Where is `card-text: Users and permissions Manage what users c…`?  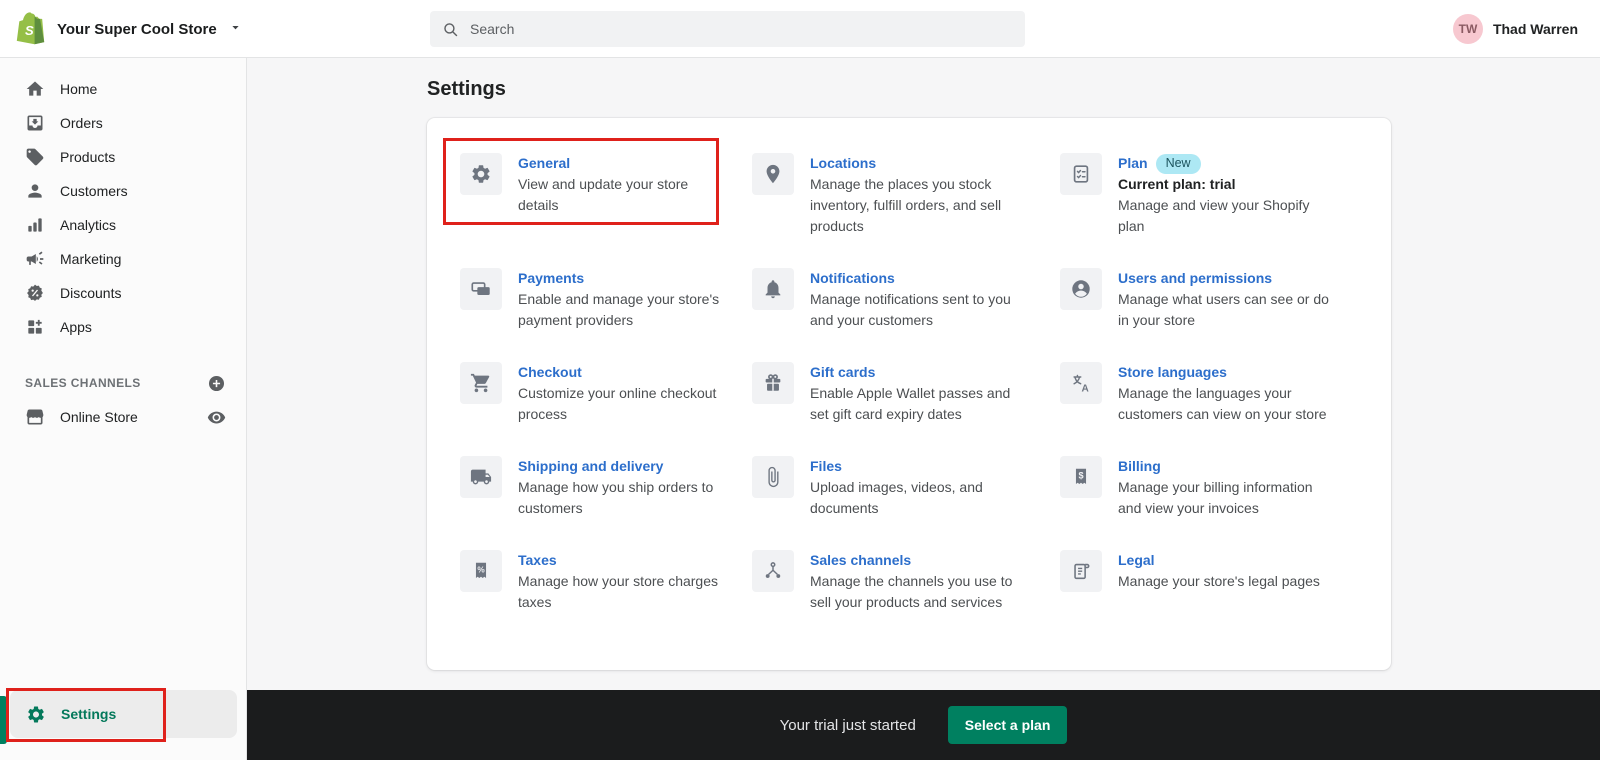
card-text: Users and permissions Manage what users c… is located at coordinates (1225, 299).